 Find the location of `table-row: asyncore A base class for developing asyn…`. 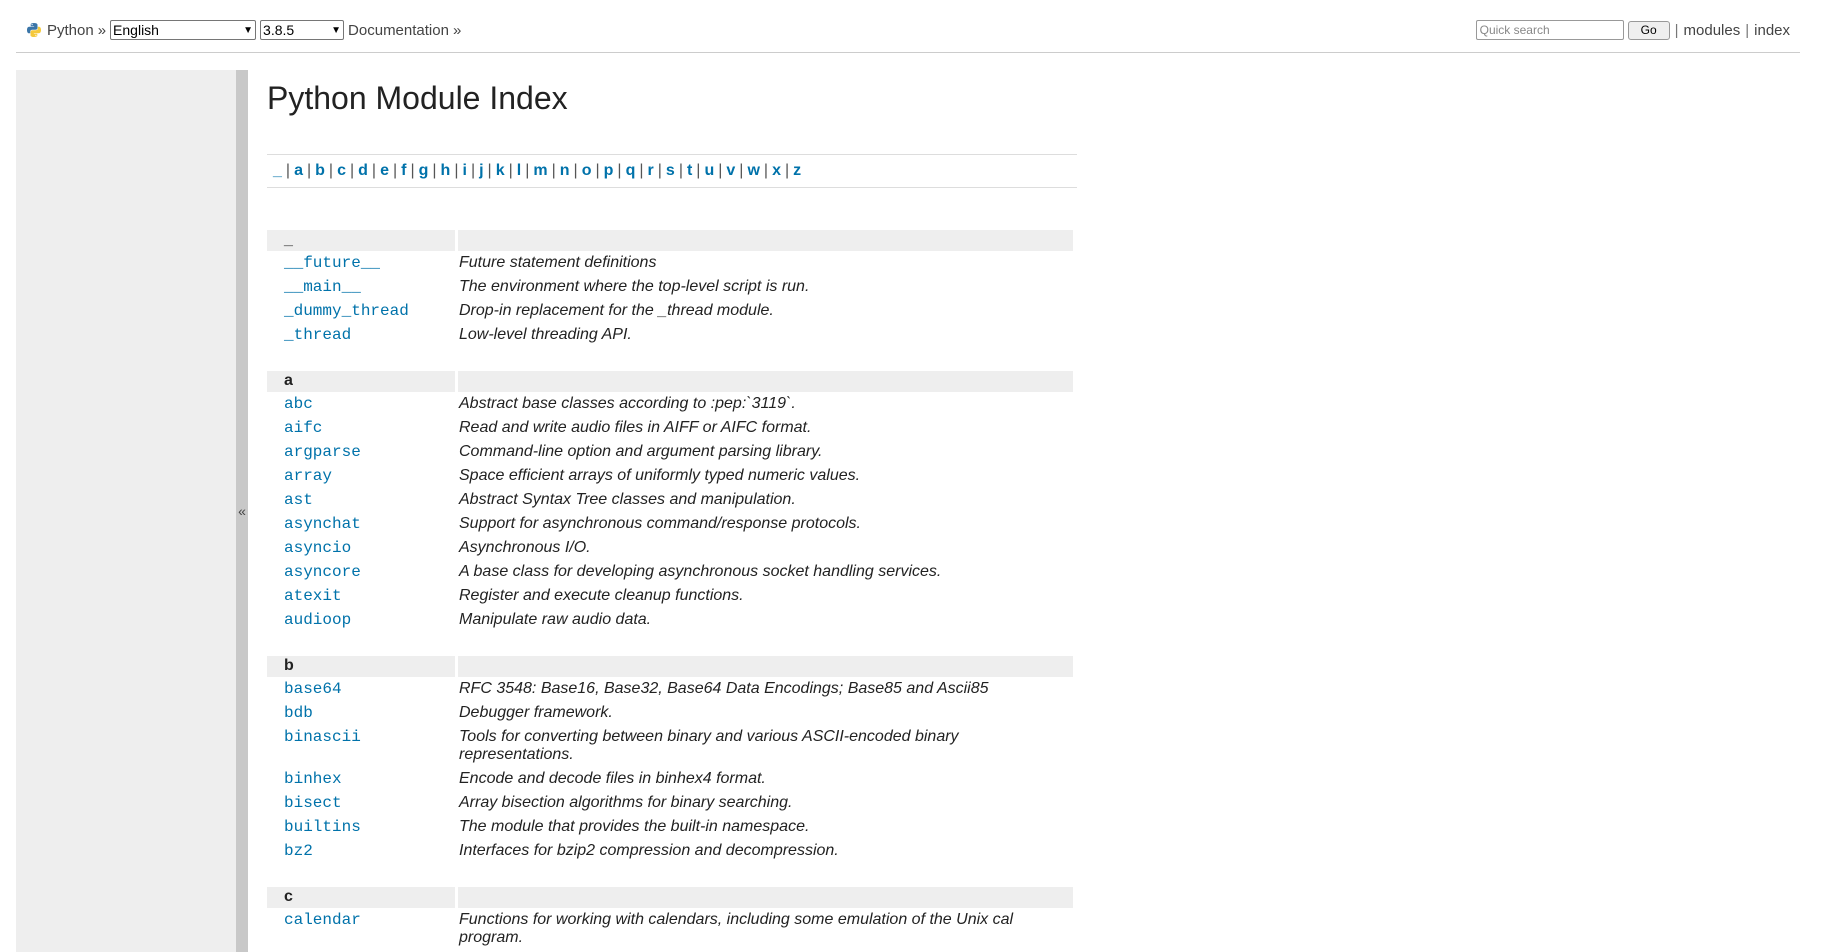

table-row: asyncore A base class for developing asyn… is located at coordinates (670, 572).